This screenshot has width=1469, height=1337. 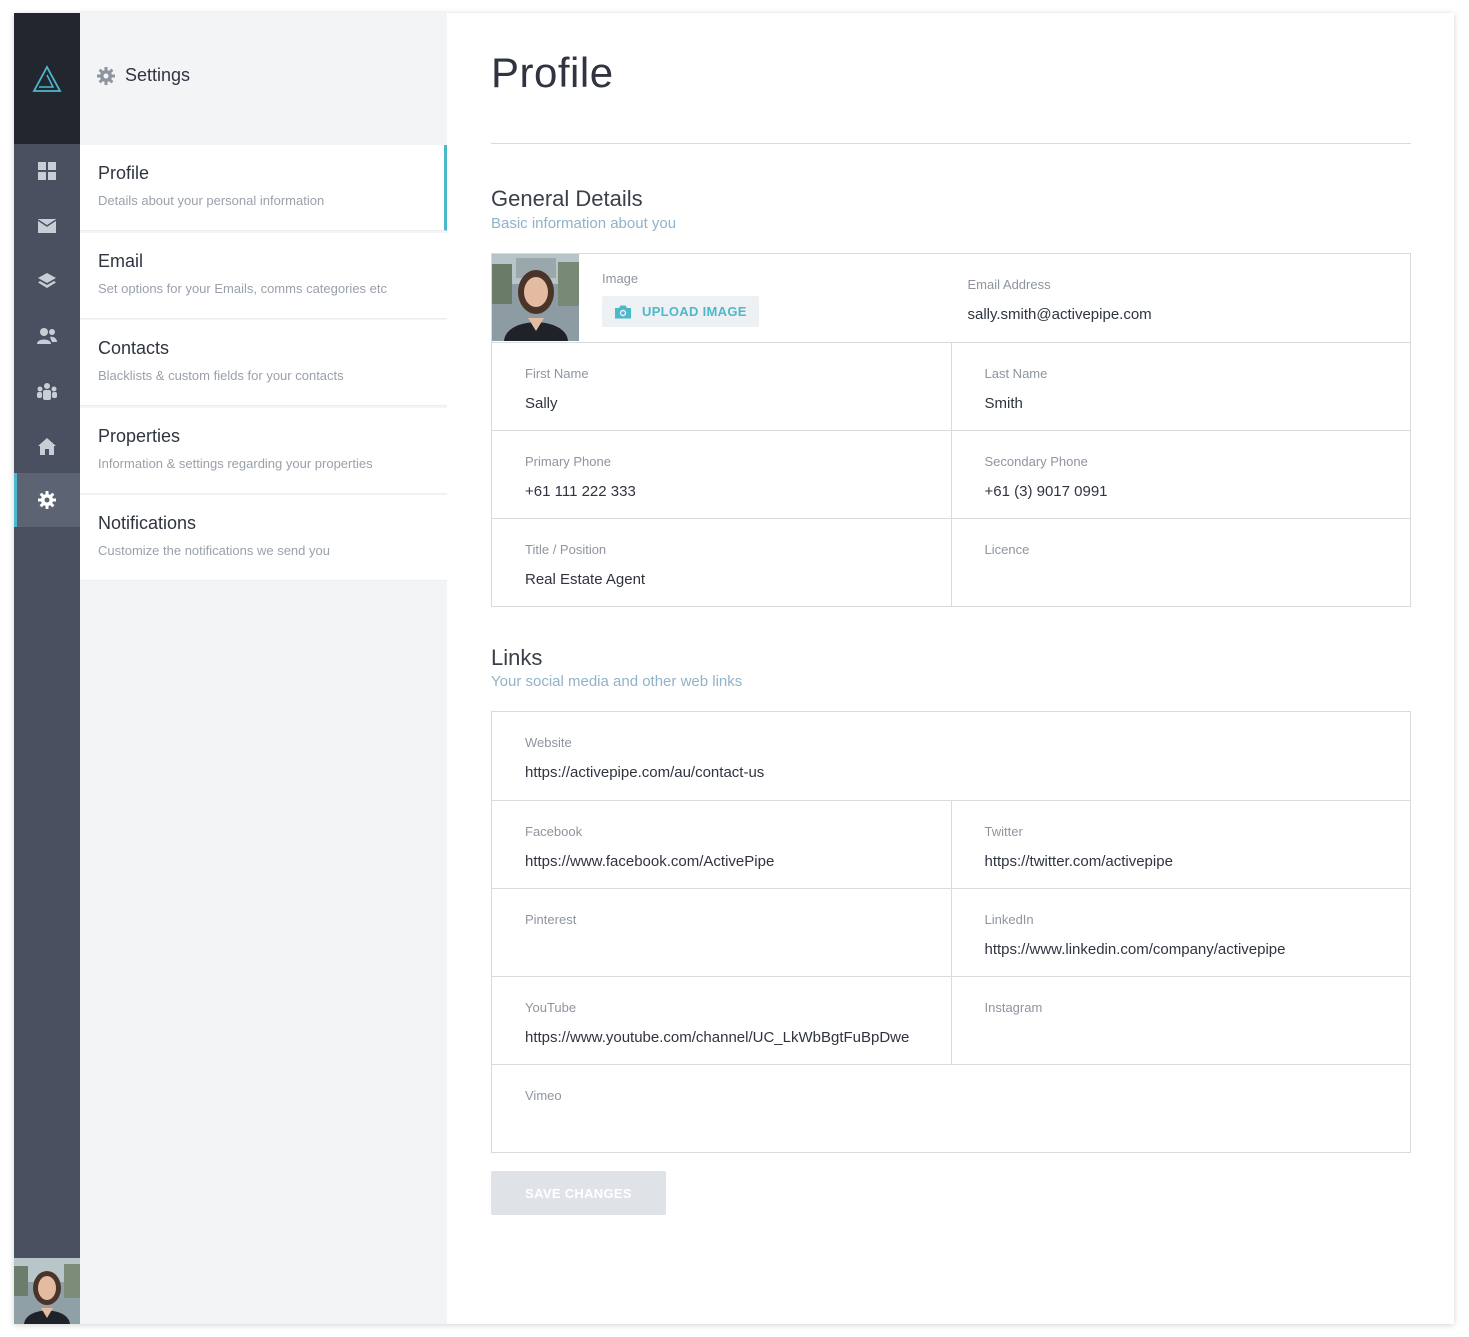 I want to click on field-label: Last Name, so click(x=1016, y=373).